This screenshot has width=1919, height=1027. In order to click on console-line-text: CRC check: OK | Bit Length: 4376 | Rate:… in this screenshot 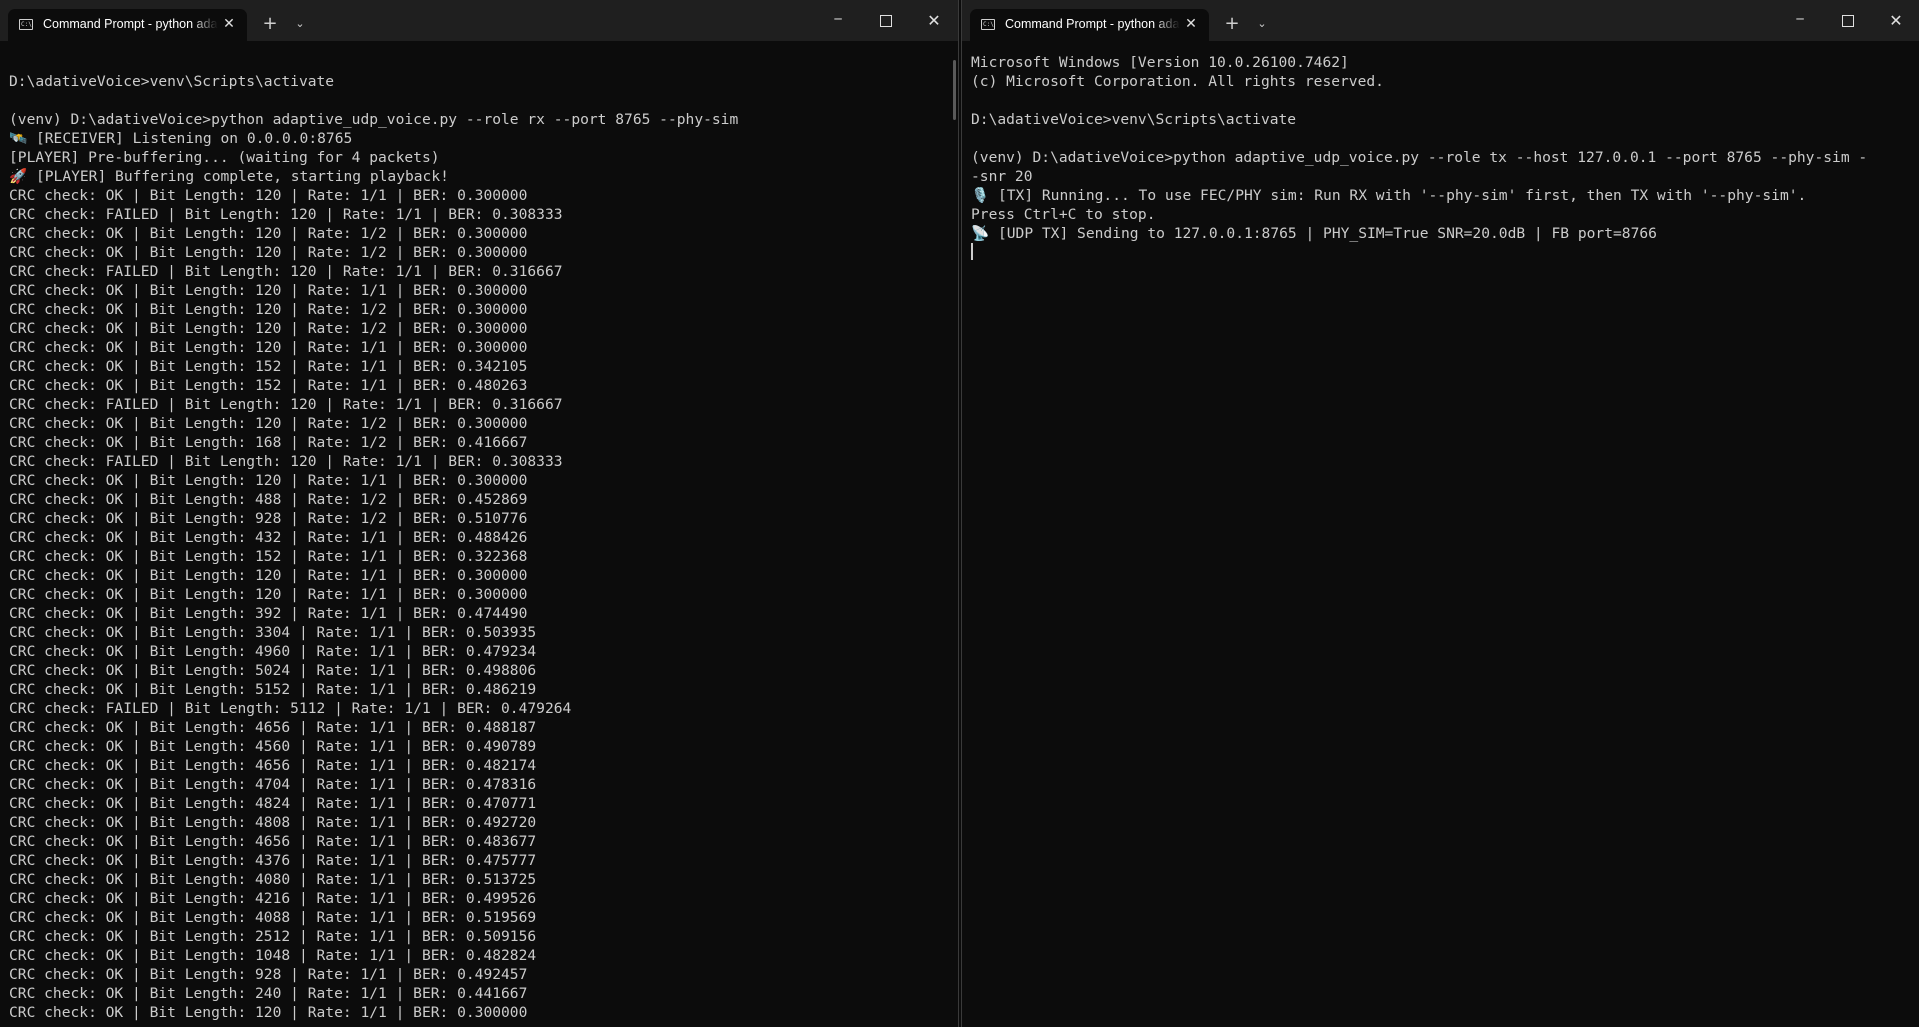, I will do `click(273, 860)`.